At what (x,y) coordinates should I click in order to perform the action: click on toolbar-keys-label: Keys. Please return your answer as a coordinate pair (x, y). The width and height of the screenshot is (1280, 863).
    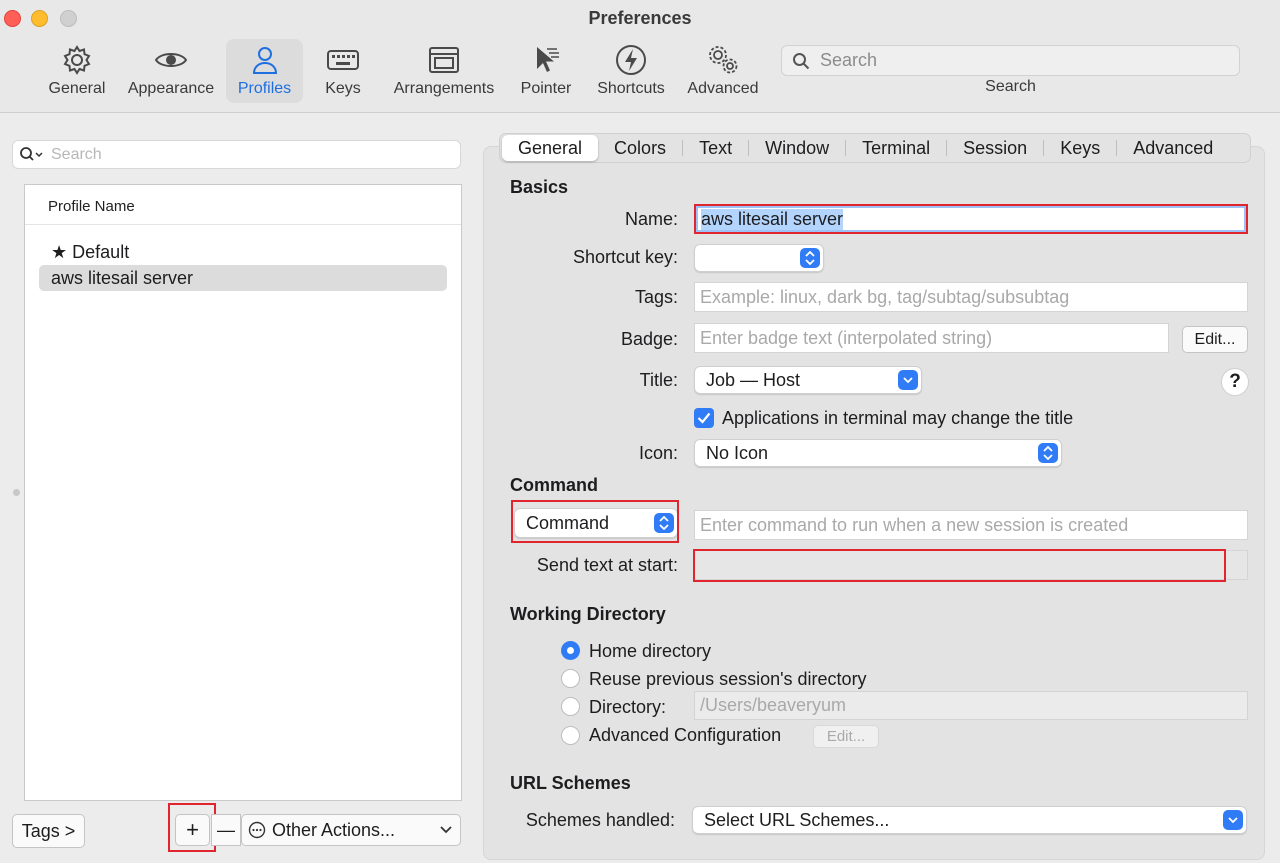
    Looking at the image, I should click on (343, 88).